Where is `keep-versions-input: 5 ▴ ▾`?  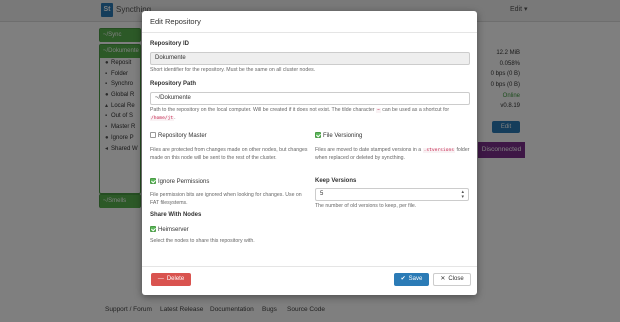
keep-versions-input: 5 ▴ ▾ is located at coordinates (392, 194).